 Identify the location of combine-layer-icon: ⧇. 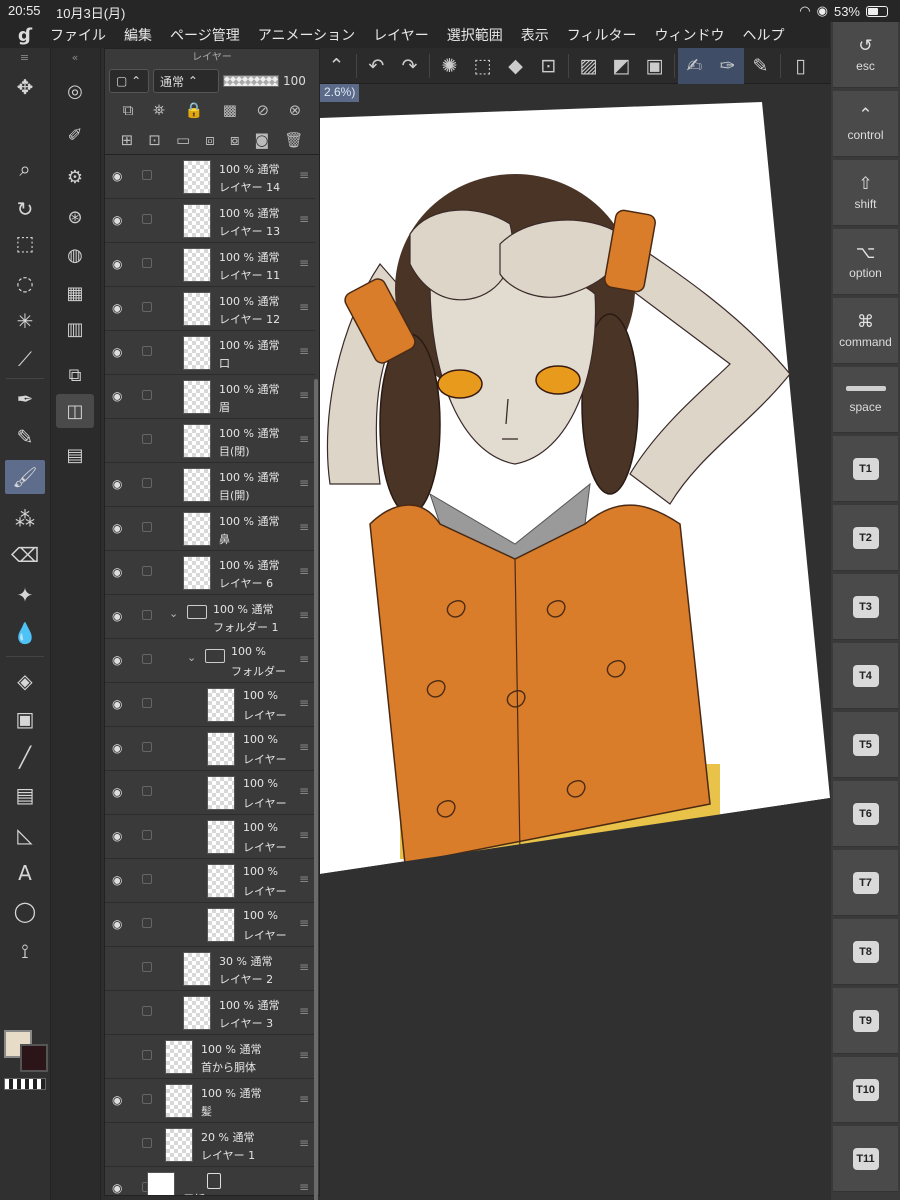
(235, 140).